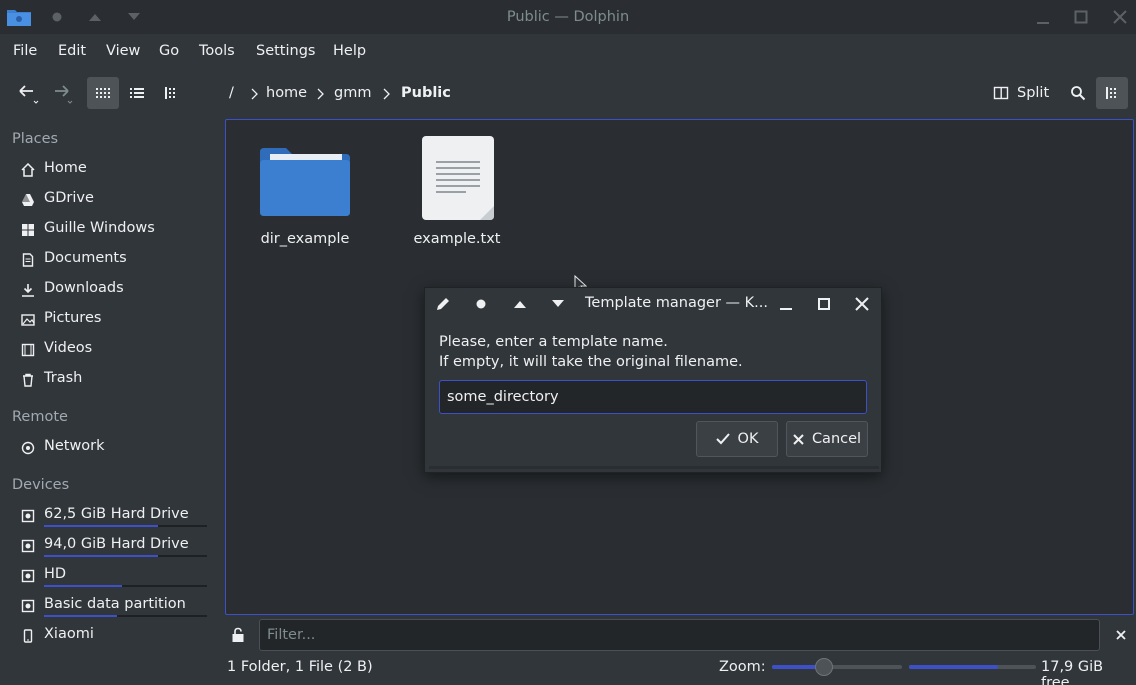  What do you see at coordinates (349, 51) in the screenshot?
I see `menu-help: Help` at bounding box center [349, 51].